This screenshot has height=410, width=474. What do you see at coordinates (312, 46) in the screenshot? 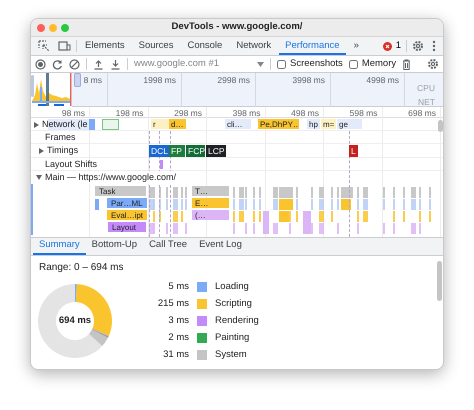
I see `panel-tab: Performance` at bounding box center [312, 46].